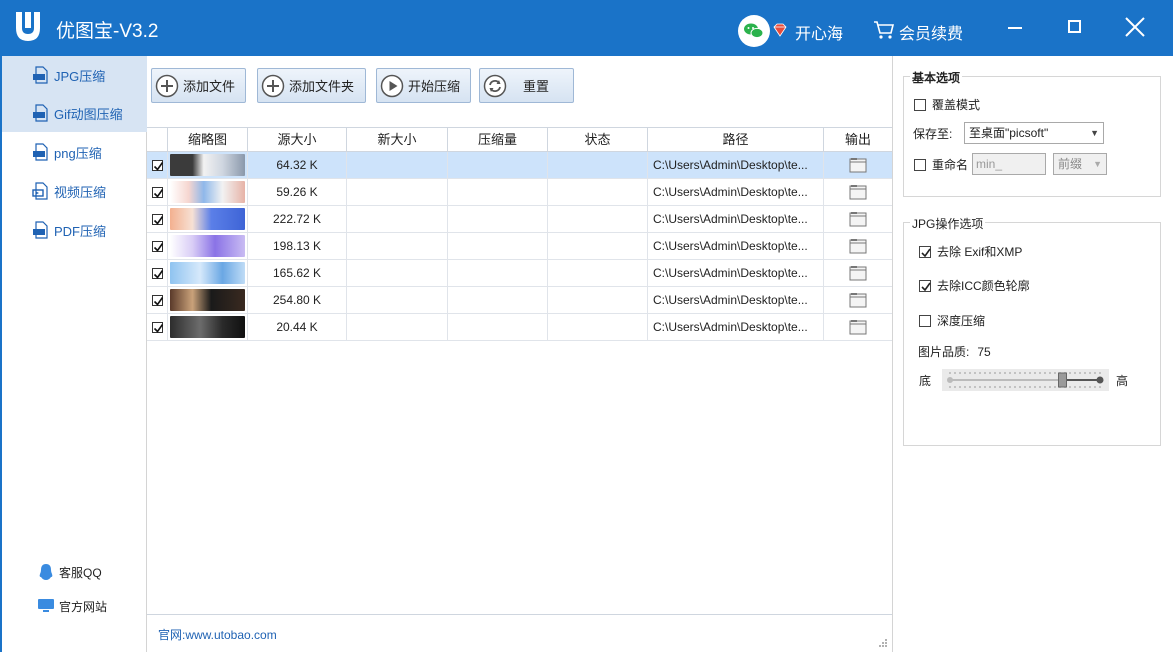 The width and height of the screenshot is (1173, 652). Describe the element at coordinates (80, 76) in the screenshot. I see `sidebar-item-label: JPG压缩` at that location.